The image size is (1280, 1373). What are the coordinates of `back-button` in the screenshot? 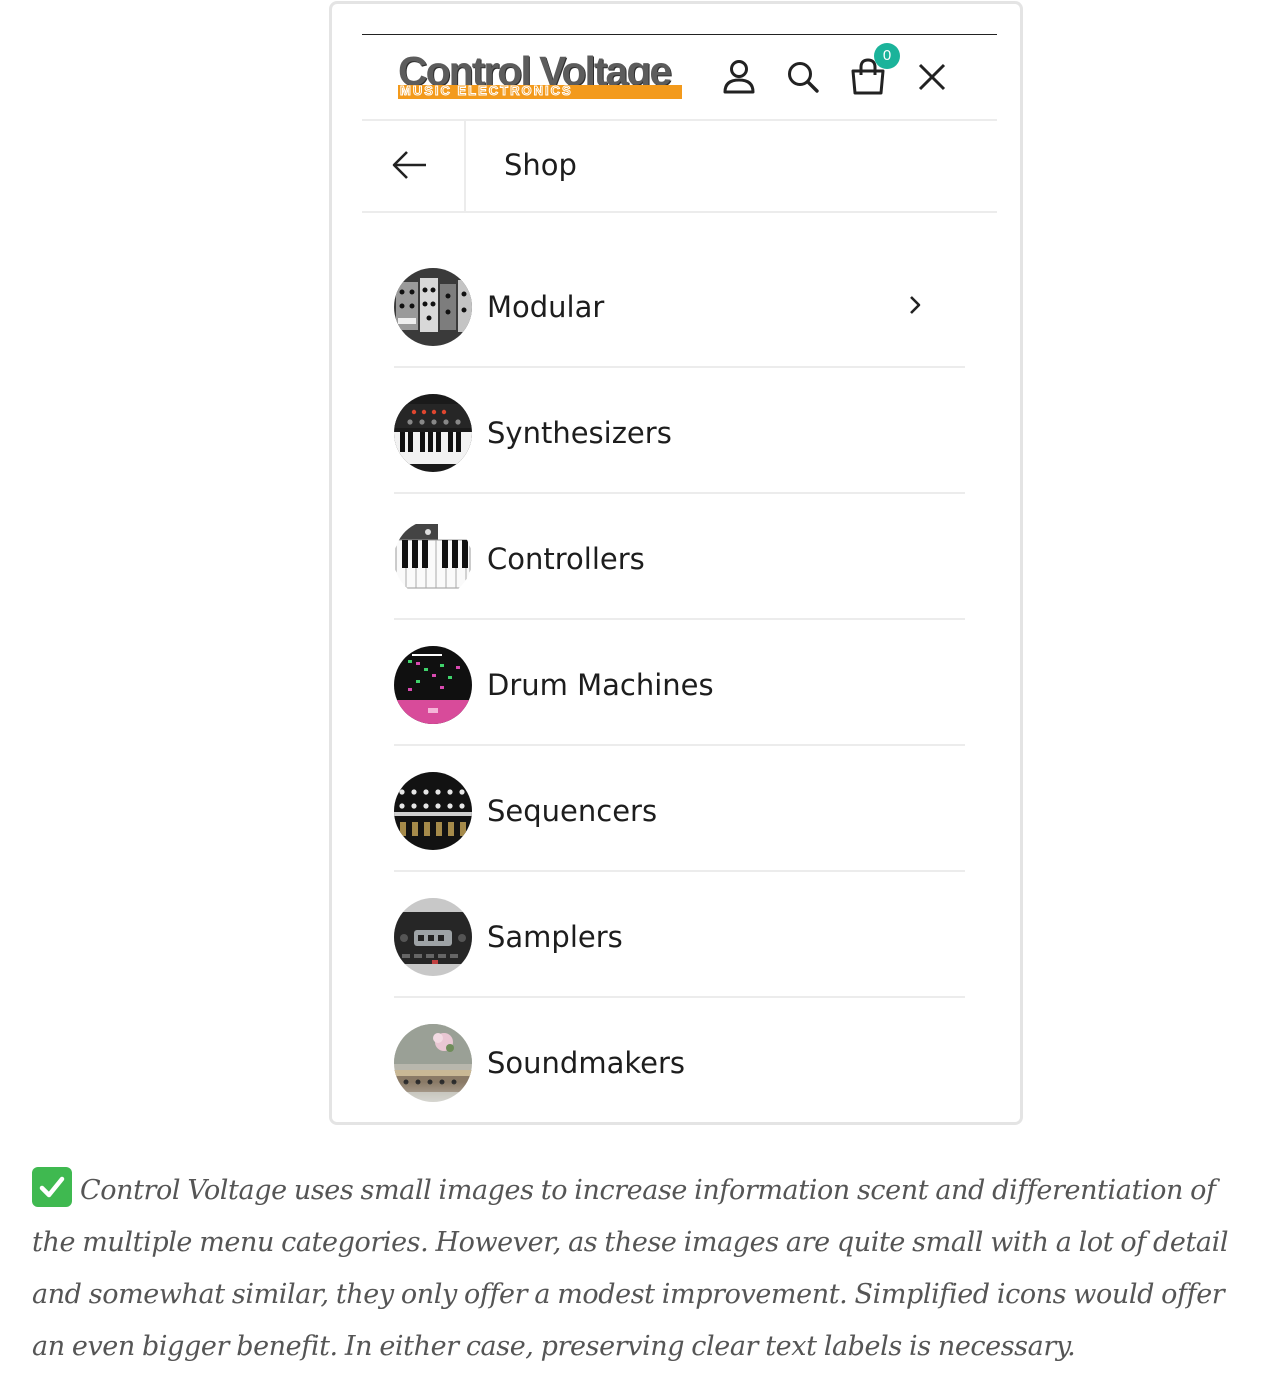 It's located at (414, 165).